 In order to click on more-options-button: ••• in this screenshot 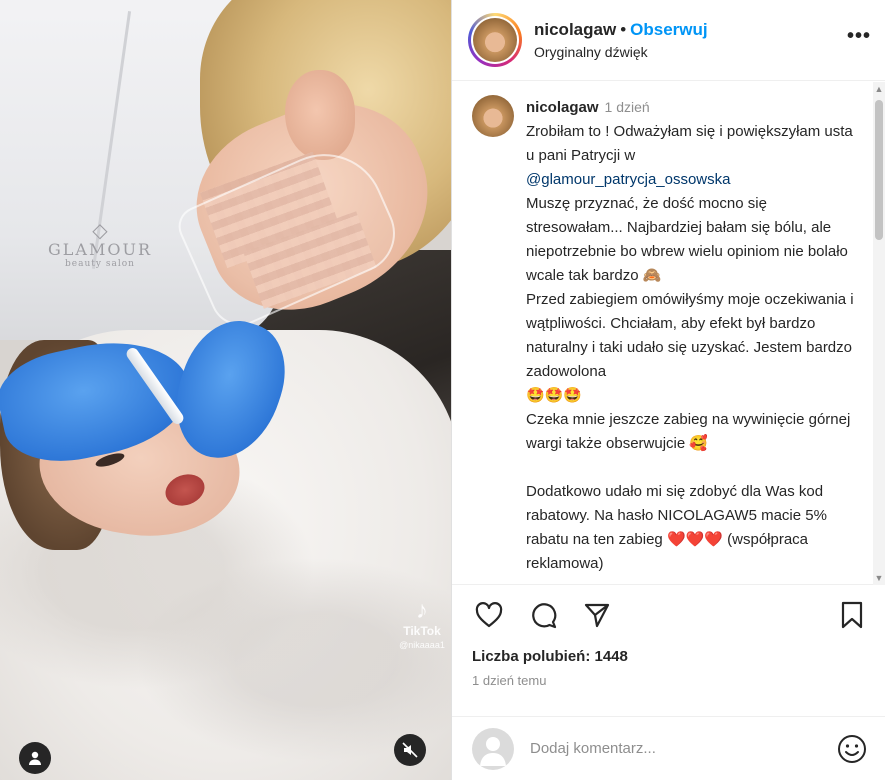, I will do `click(859, 40)`.